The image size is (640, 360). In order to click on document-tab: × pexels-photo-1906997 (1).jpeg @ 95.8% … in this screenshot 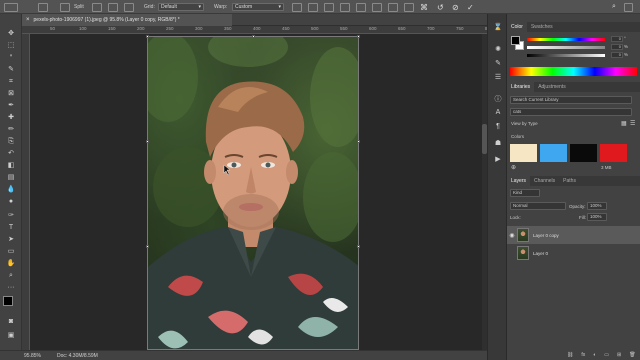, I will do `click(127, 20)`.